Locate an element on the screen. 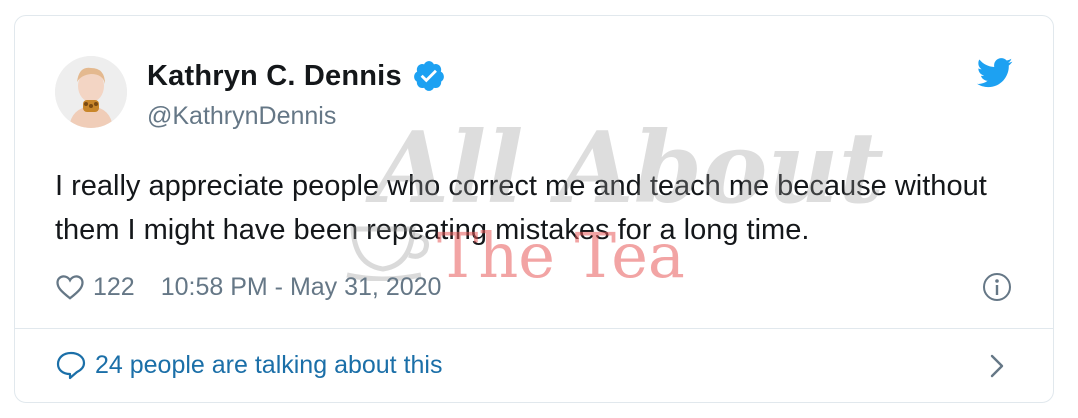 The height and width of the screenshot is (418, 1078). comment-bubble-icon is located at coordinates (71, 365).